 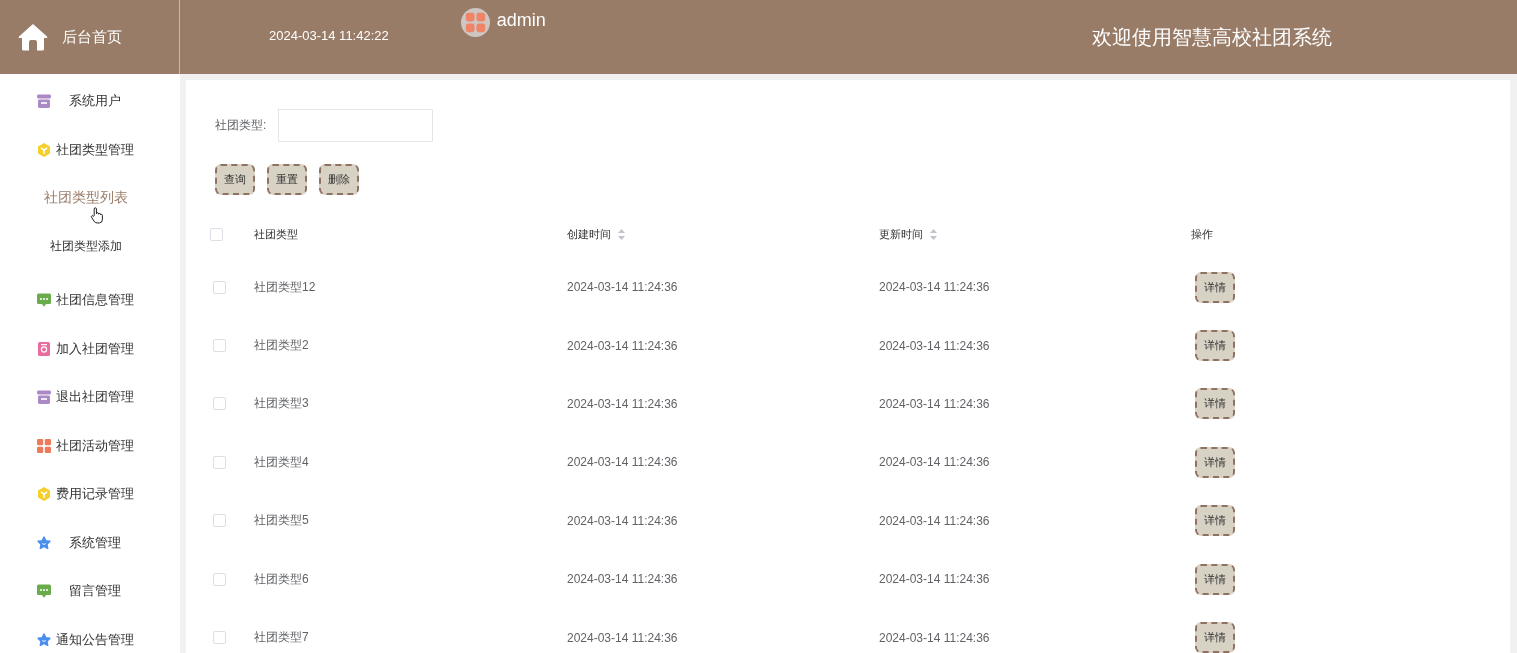 What do you see at coordinates (86, 198) in the screenshot?
I see `submenu-item: 社团类型列表` at bounding box center [86, 198].